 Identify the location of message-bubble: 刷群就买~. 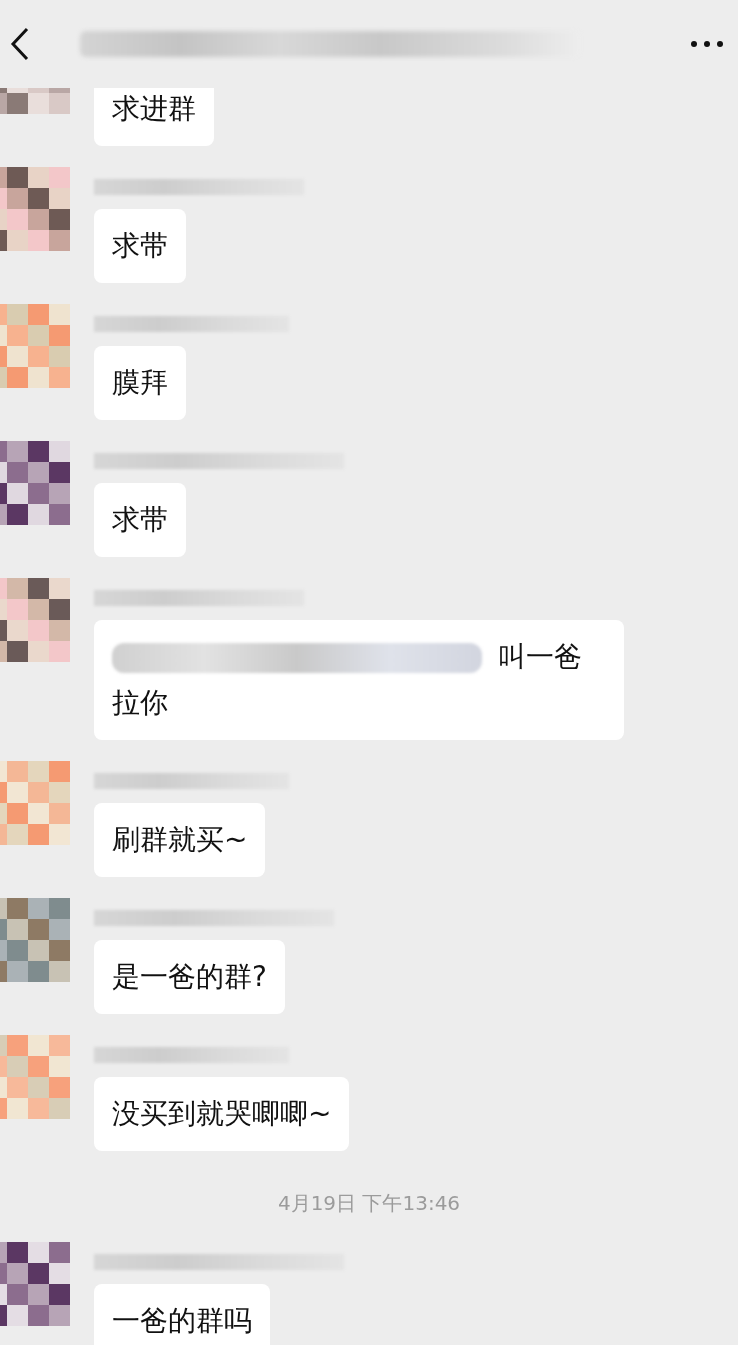
(180, 840).